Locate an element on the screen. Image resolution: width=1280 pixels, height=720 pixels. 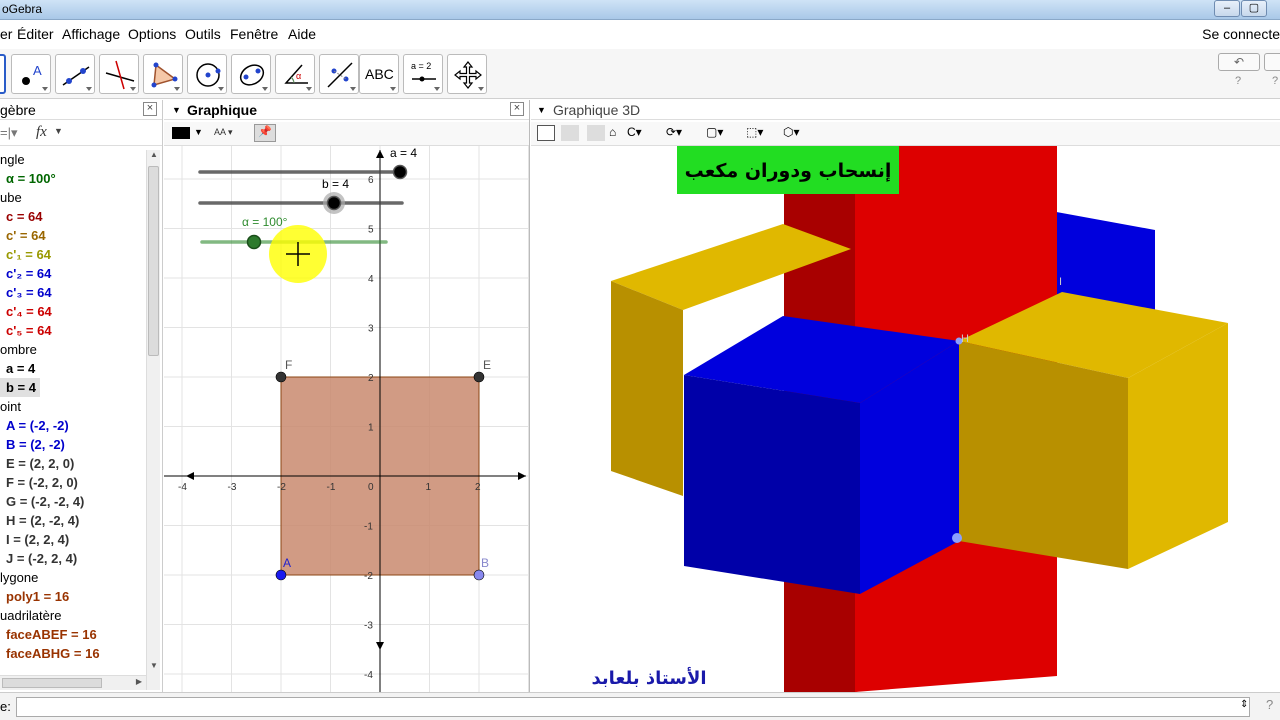
slider-tool: a = 2 is located at coordinates (423, 74).